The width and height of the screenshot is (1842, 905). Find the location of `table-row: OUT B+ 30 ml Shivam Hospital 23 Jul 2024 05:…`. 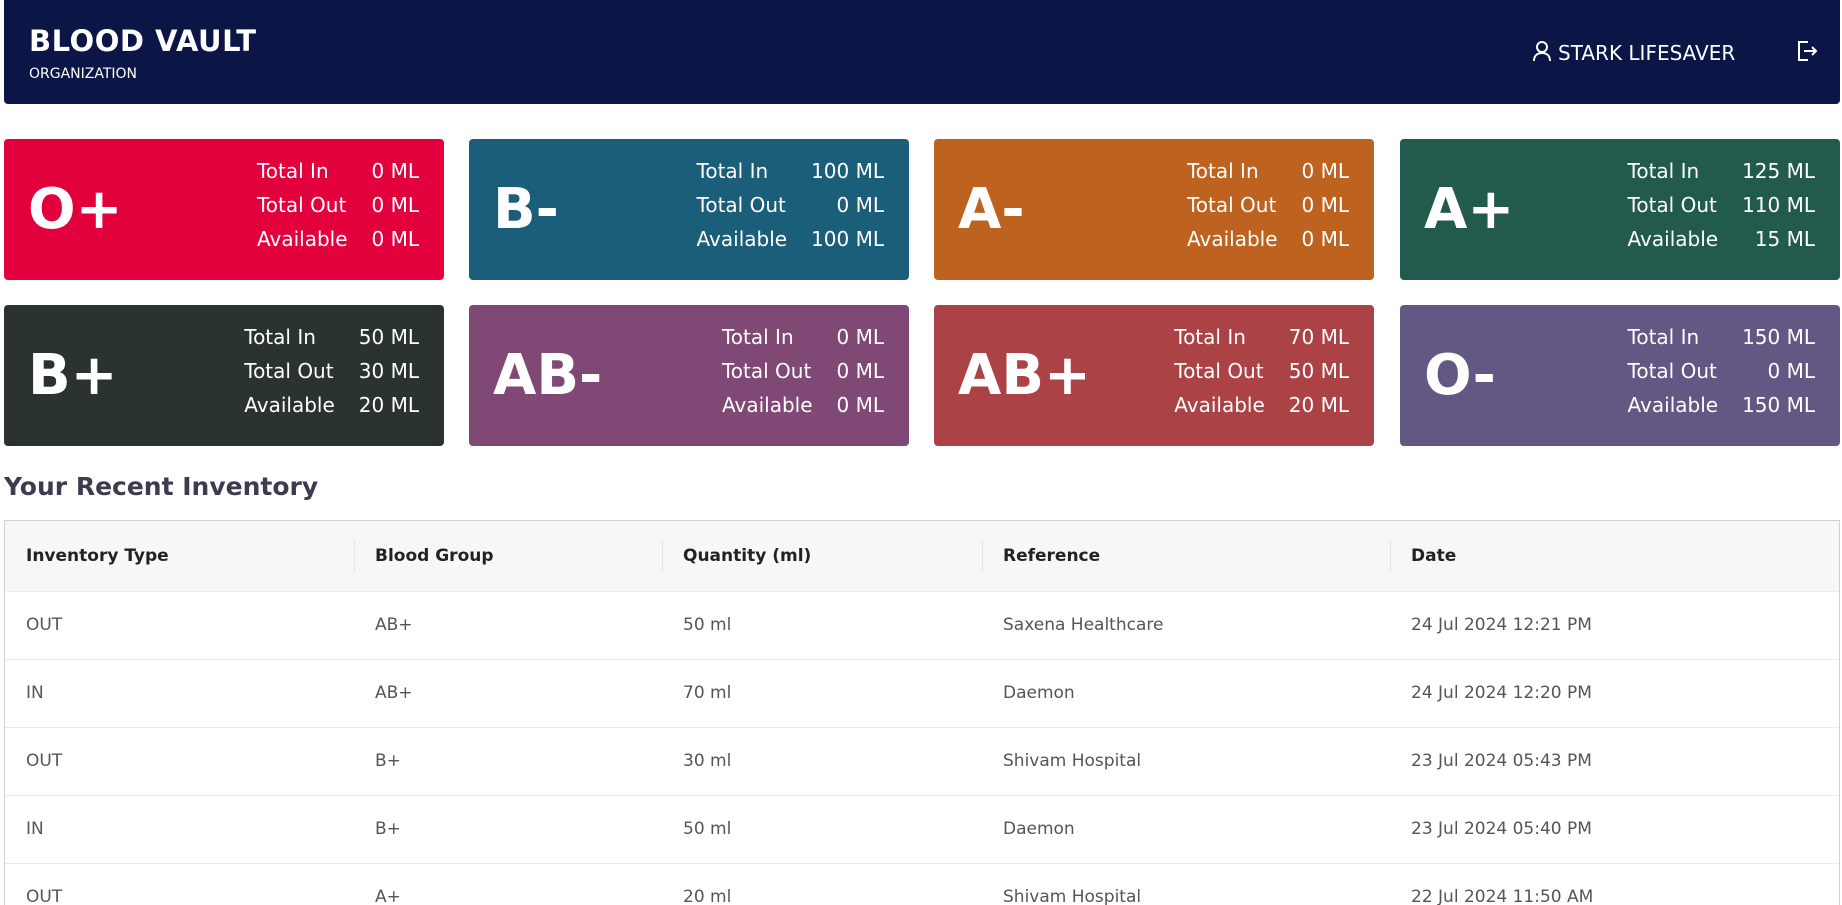

table-row: OUT B+ 30 ml Shivam Hospital 23 Jul 2024 05:… is located at coordinates (922, 761).